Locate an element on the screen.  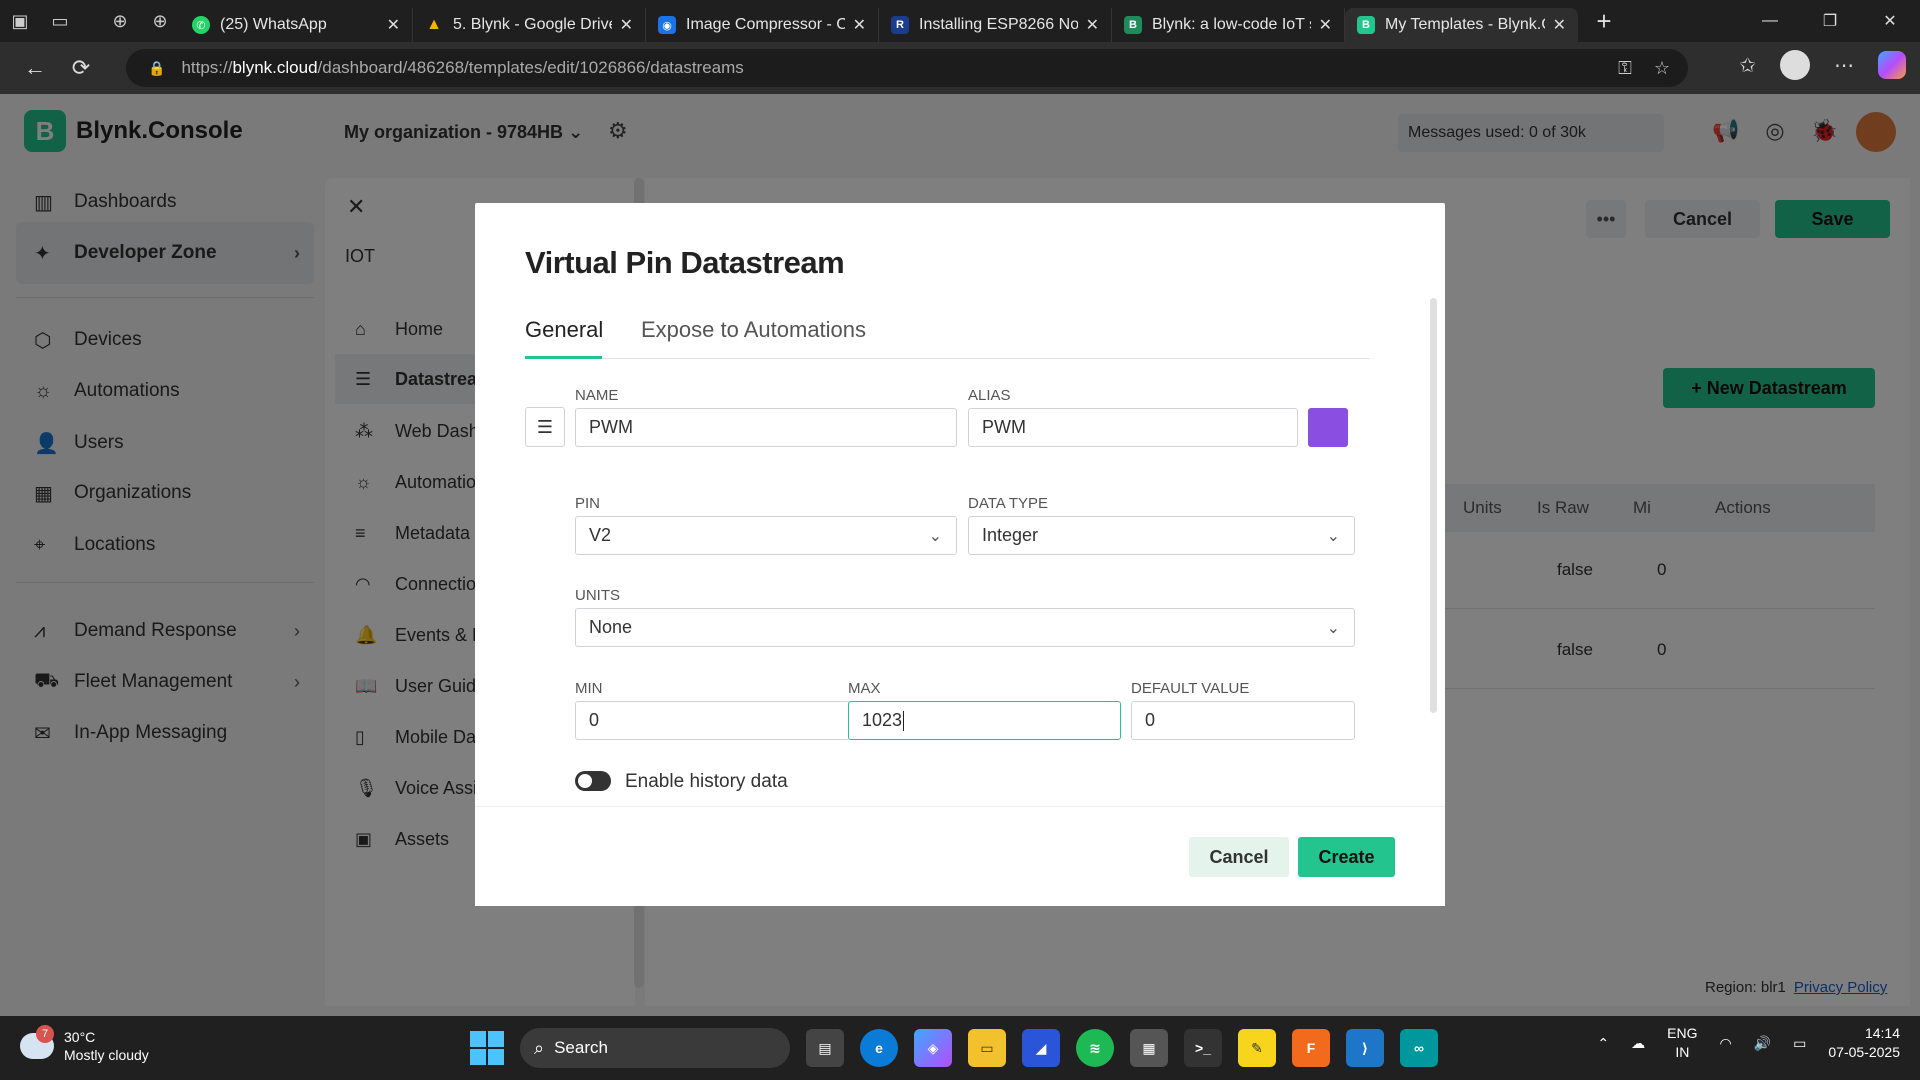
workspaces-icon: ▣ is located at coordinates (20, 21).